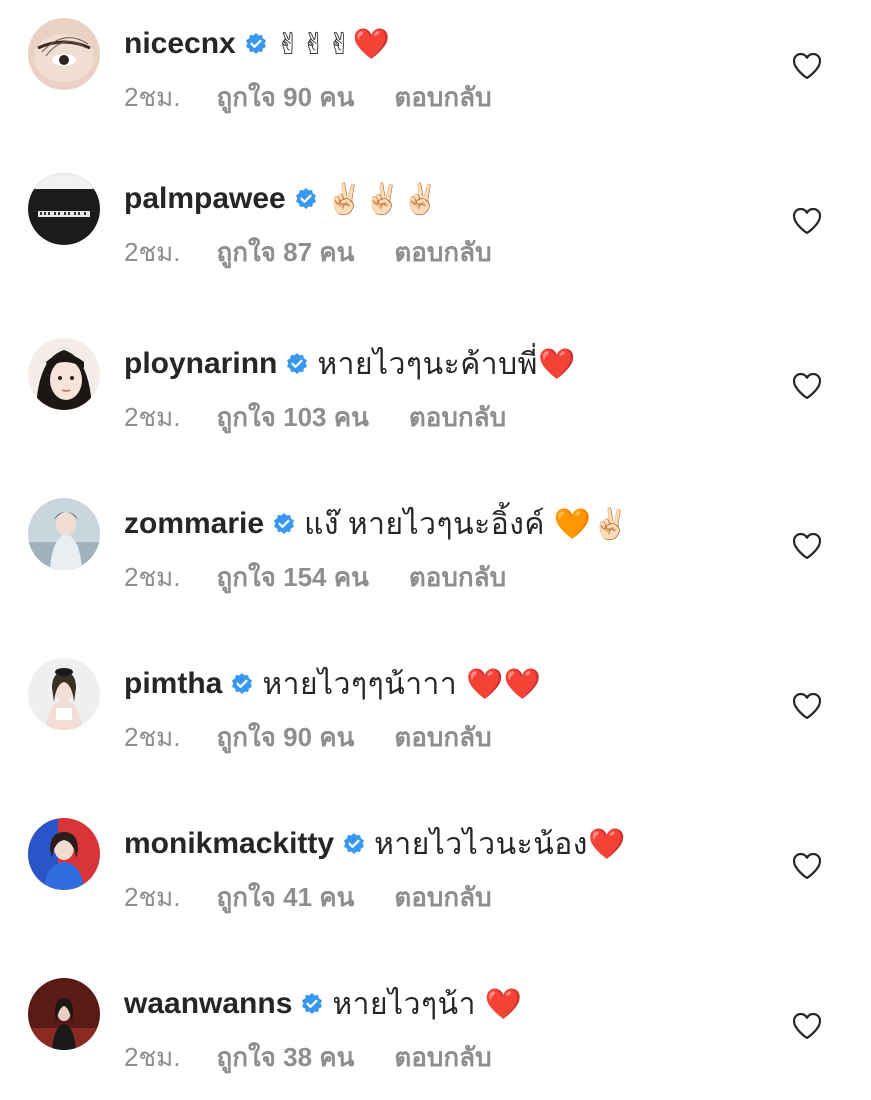  Describe the element at coordinates (285, 897) in the screenshot. I see `likes-count: ถูกใจ 41 คน` at that location.